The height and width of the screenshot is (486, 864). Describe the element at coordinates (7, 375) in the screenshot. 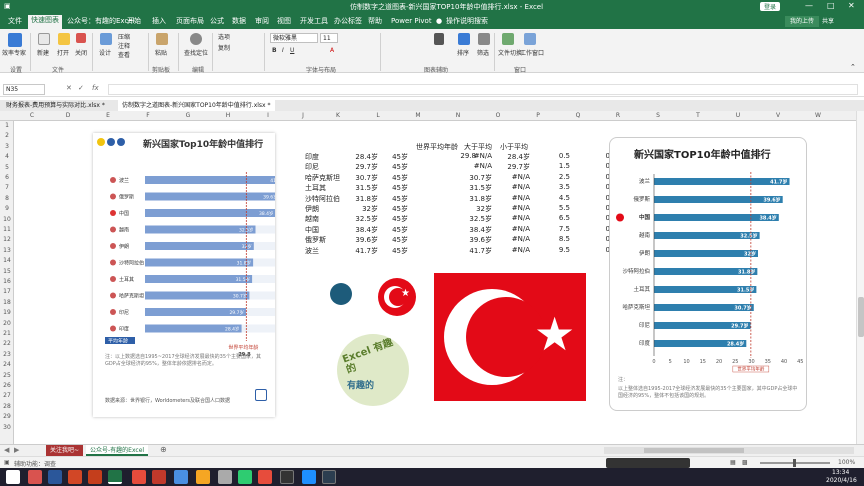

I see `row-header-25: 25` at that location.